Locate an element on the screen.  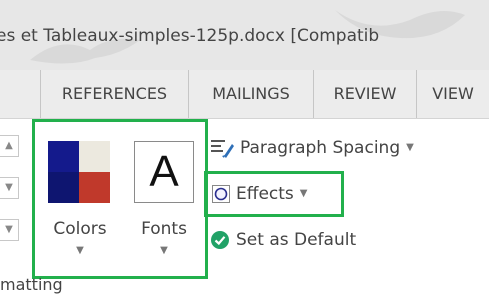
spin-up-icon: ▲ is located at coordinates (9, 146).